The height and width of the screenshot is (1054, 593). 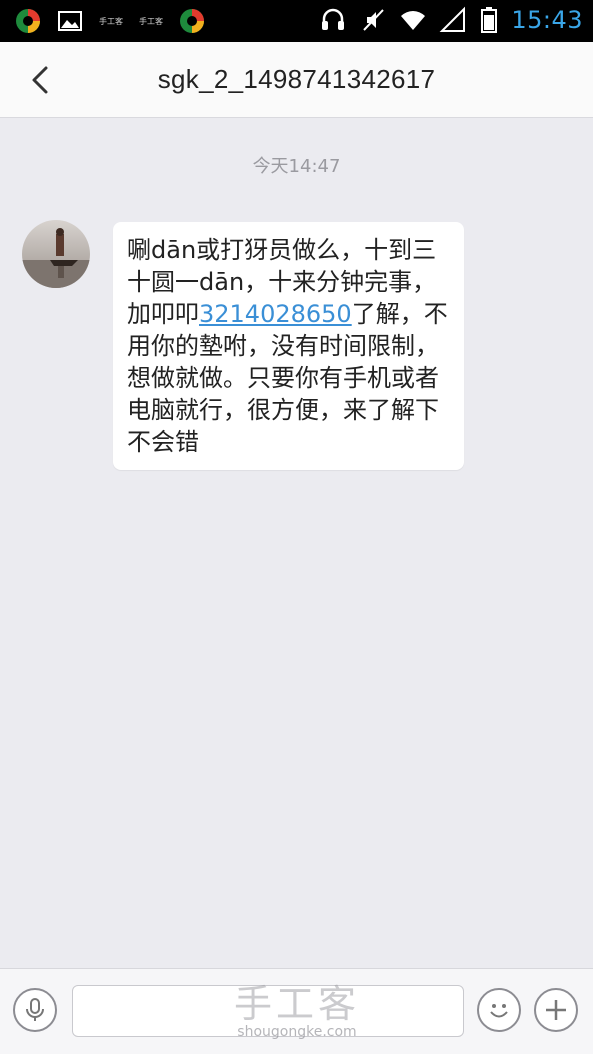 What do you see at coordinates (489, 20) in the screenshot?
I see `battery-icon` at bounding box center [489, 20].